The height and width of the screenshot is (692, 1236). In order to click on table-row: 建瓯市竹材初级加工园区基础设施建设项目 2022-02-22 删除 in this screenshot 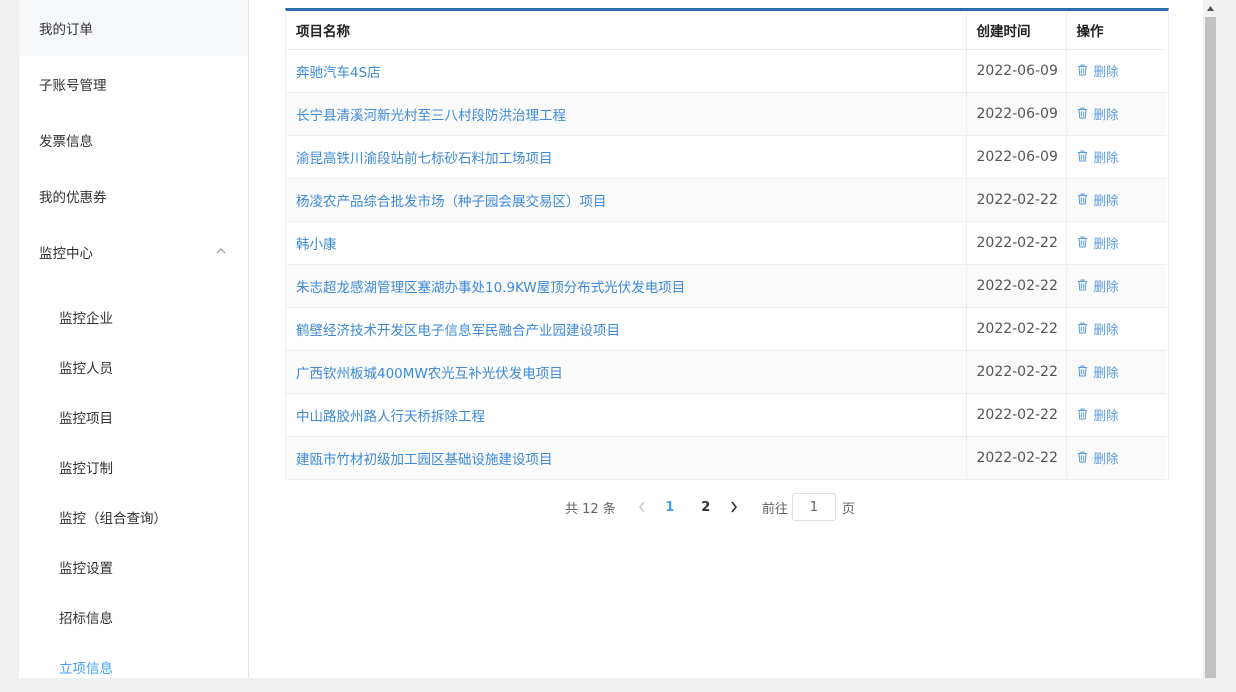, I will do `click(726, 458)`.